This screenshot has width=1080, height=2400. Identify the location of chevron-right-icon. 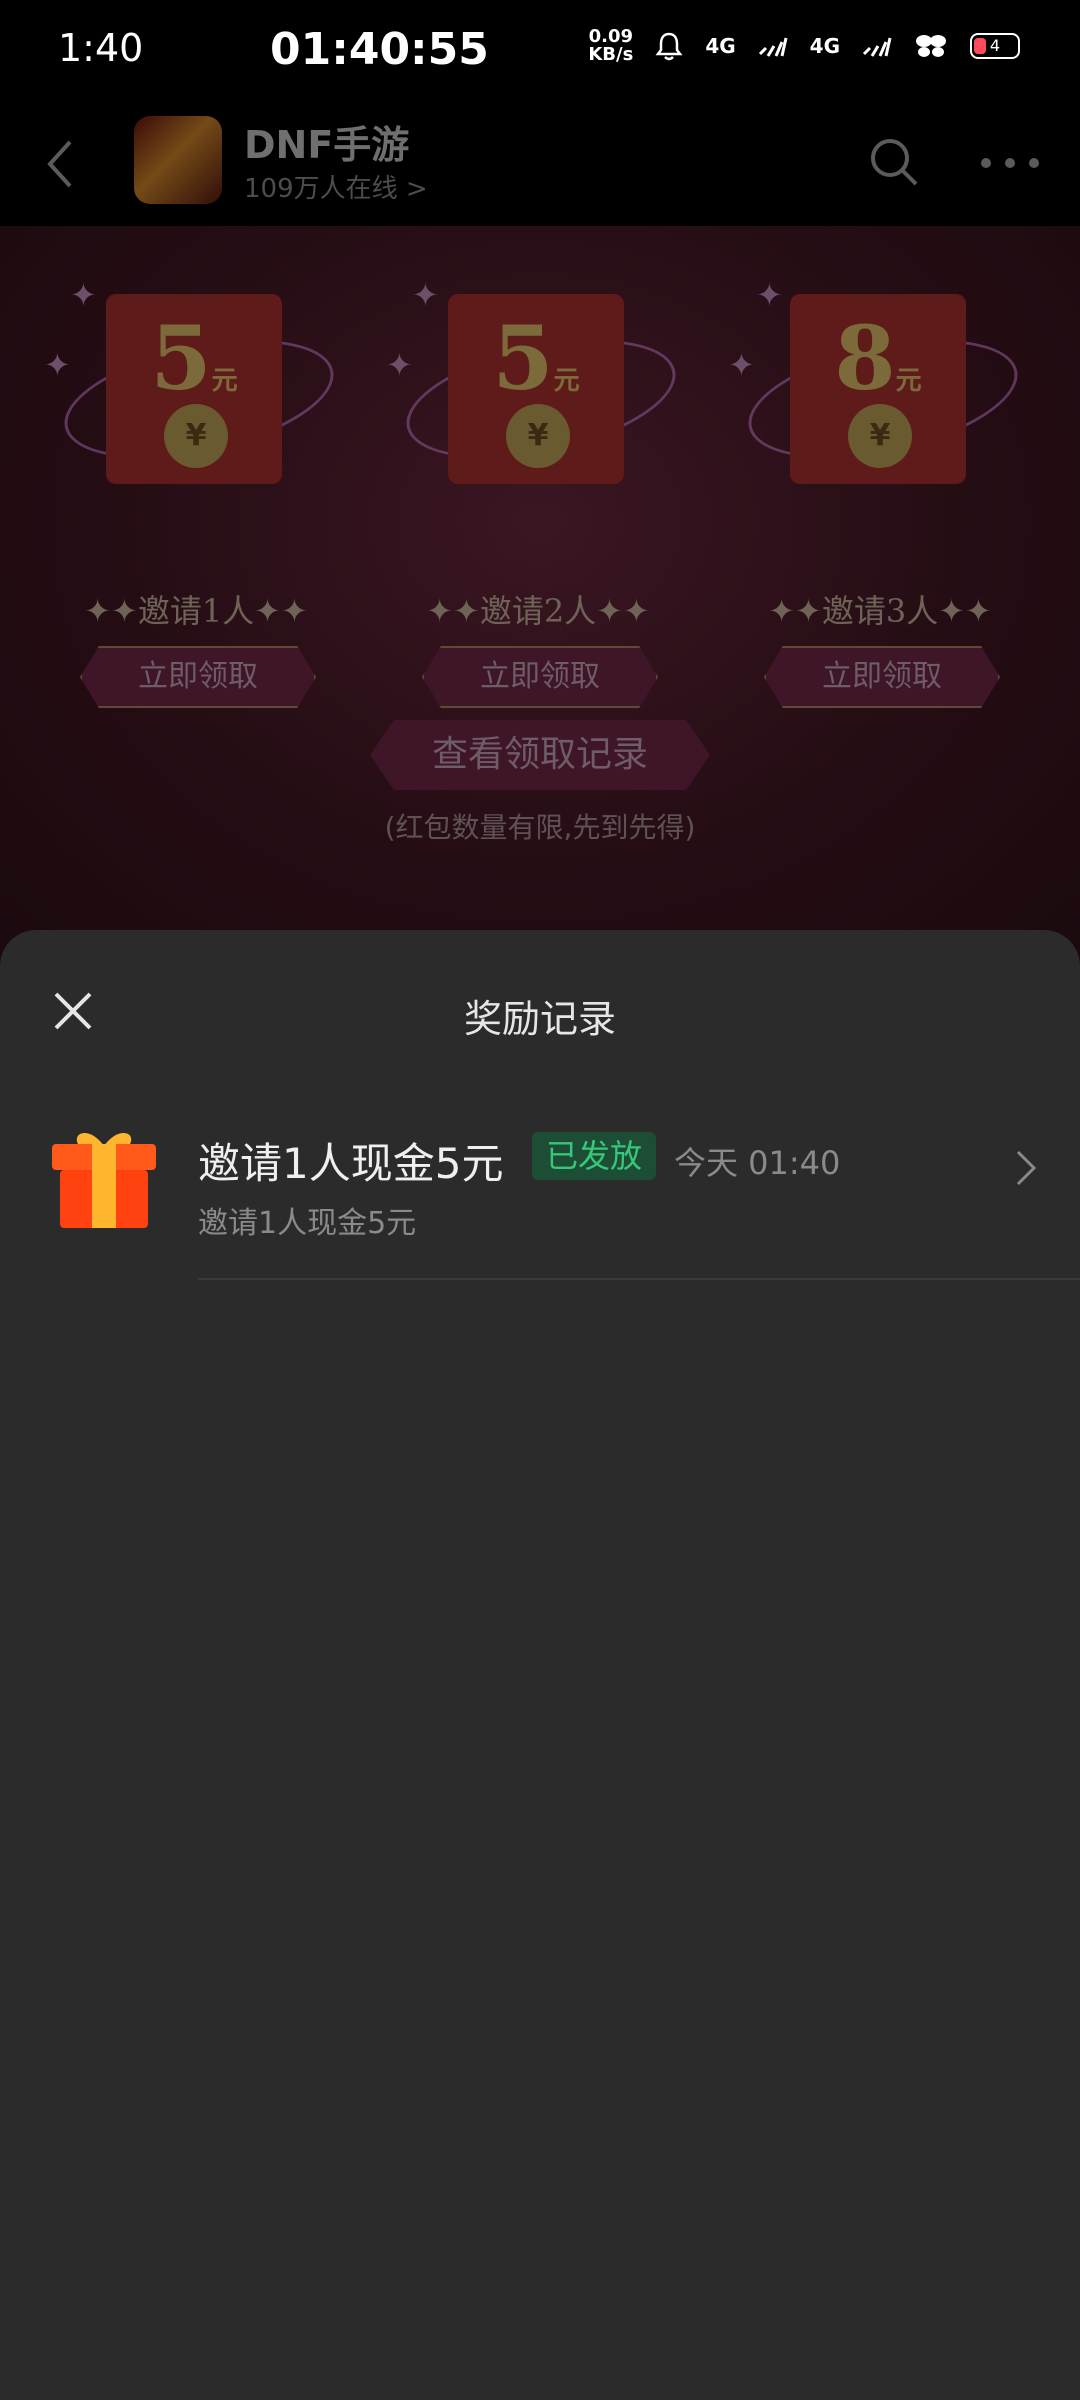
(1026, 1168).